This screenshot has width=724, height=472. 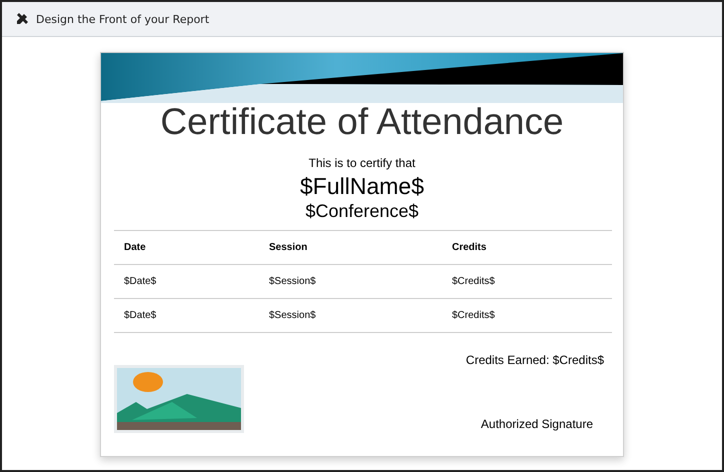 I want to click on credits-earned-text: Credits Earned: $Credits$, so click(x=534, y=360).